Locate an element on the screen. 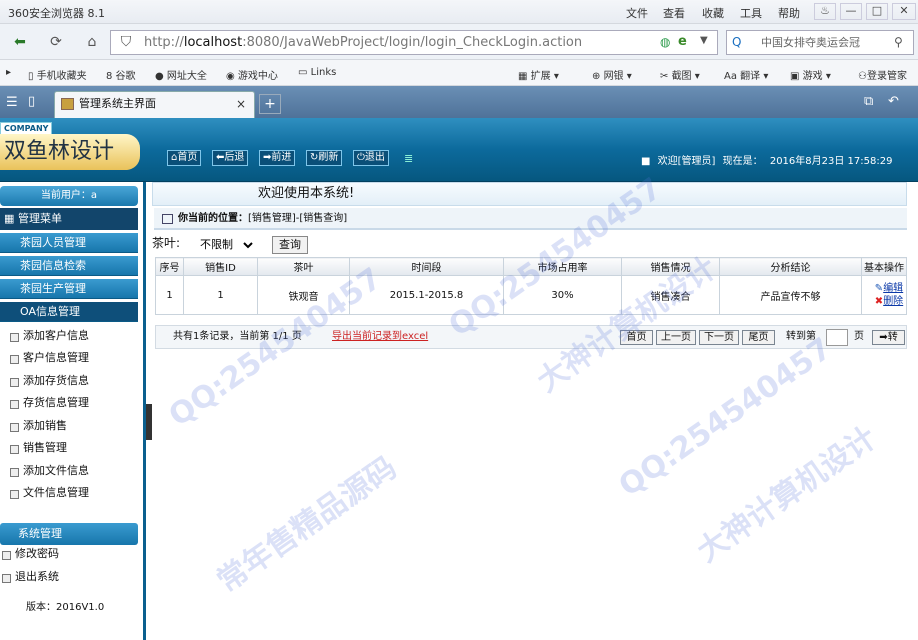  favorites-arrow-icon: ▸ is located at coordinates (8, 72).